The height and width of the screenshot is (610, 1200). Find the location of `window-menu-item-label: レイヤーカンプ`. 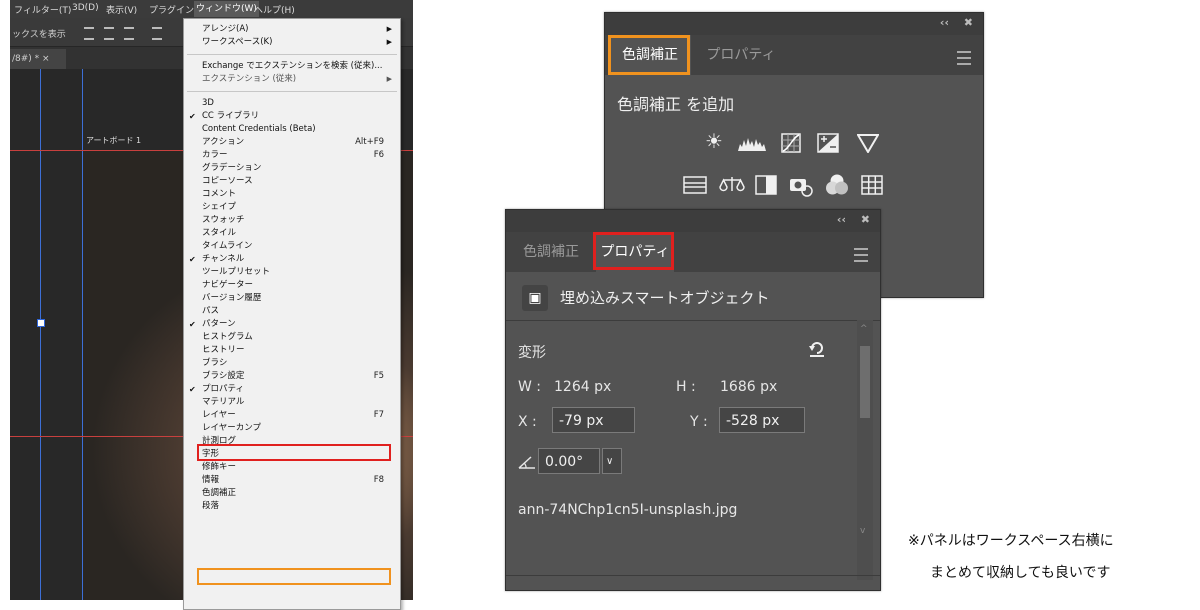

window-menu-item-label: レイヤーカンプ is located at coordinates (231, 428).